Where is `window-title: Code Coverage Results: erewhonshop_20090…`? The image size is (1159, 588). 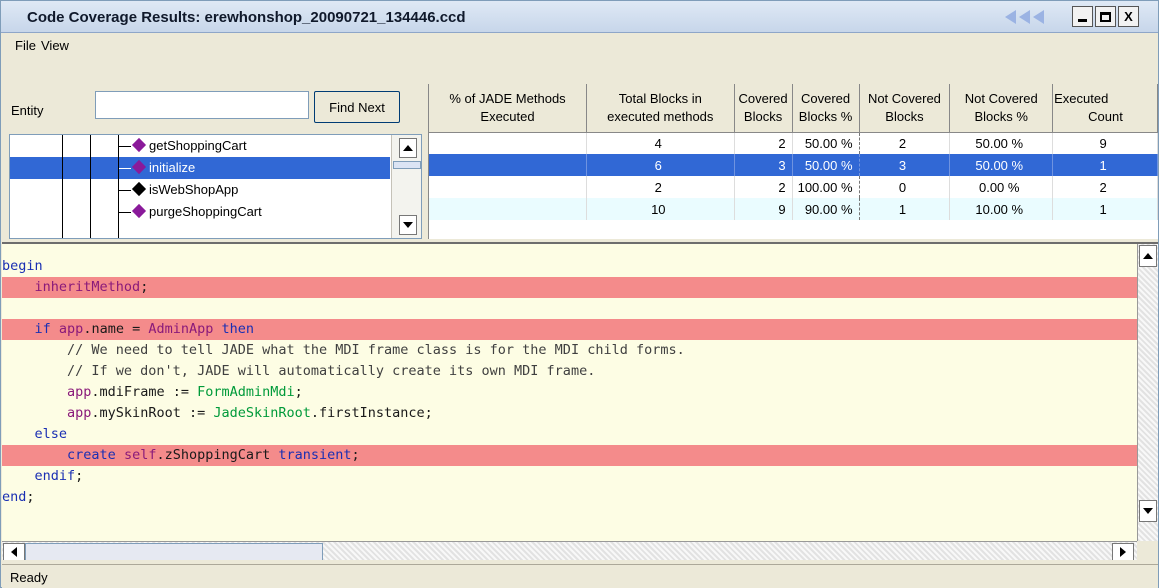
window-title: Code Coverage Results: erewhonshop_20090… is located at coordinates (246, 17).